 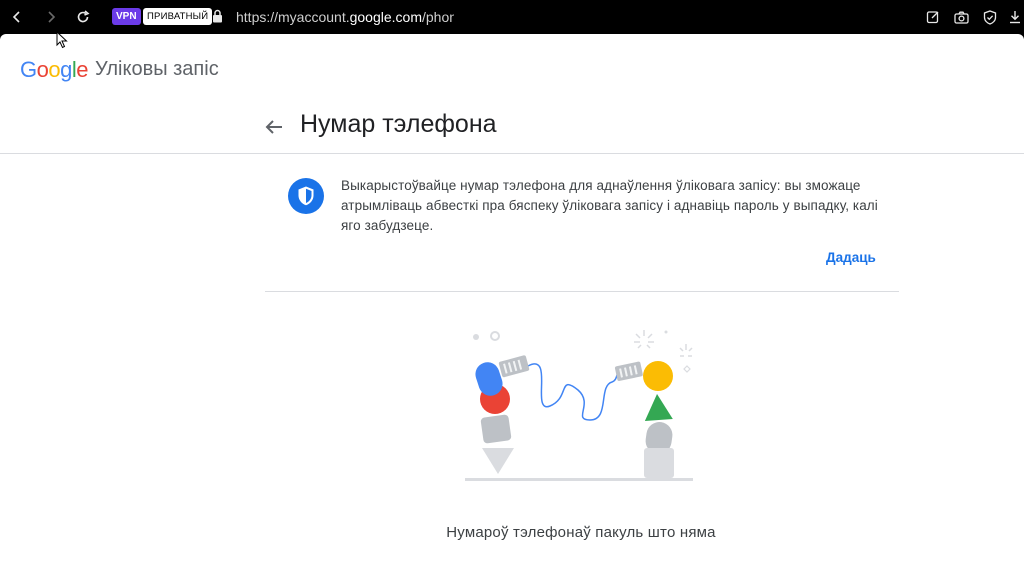 I want to click on shield-check-icon, so click(x=990, y=17).